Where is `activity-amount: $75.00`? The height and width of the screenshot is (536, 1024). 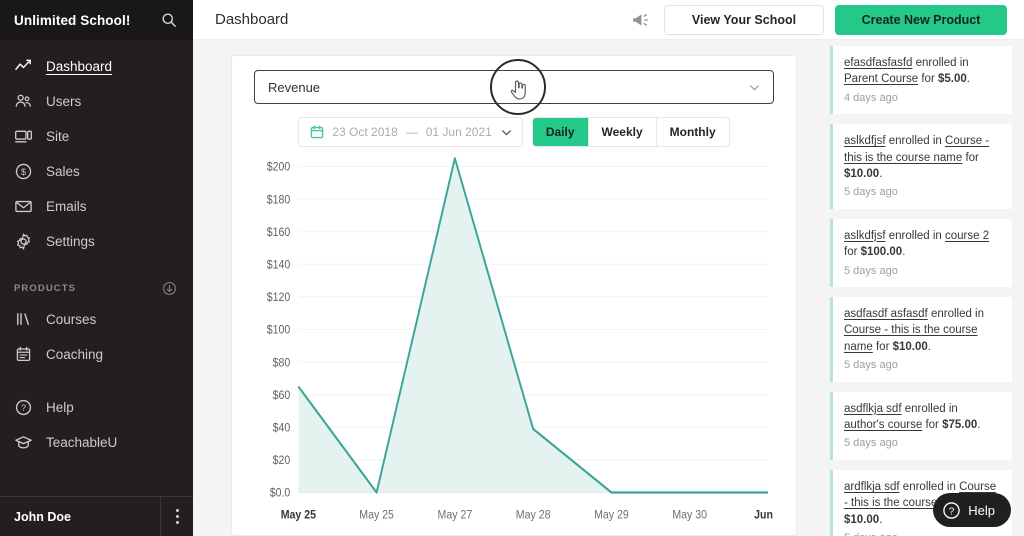
activity-amount: $75.00 is located at coordinates (960, 425).